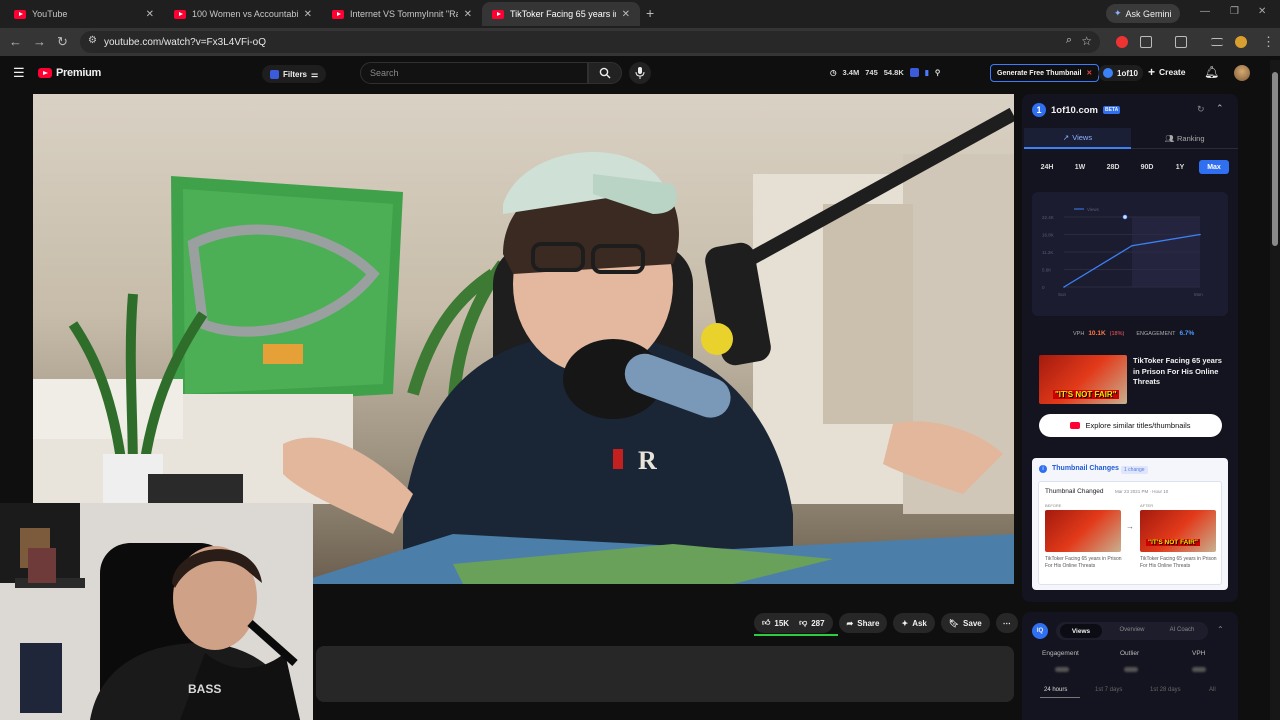  What do you see at coordinates (1214, 167) in the screenshot?
I see `range-max: Max` at bounding box center [1214, 167].